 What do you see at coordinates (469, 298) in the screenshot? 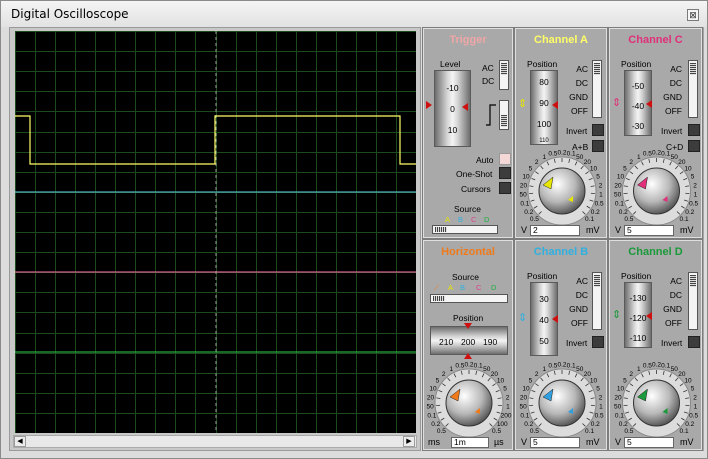
I see `horizontal-source-slider` at bounding box center [469, 298].